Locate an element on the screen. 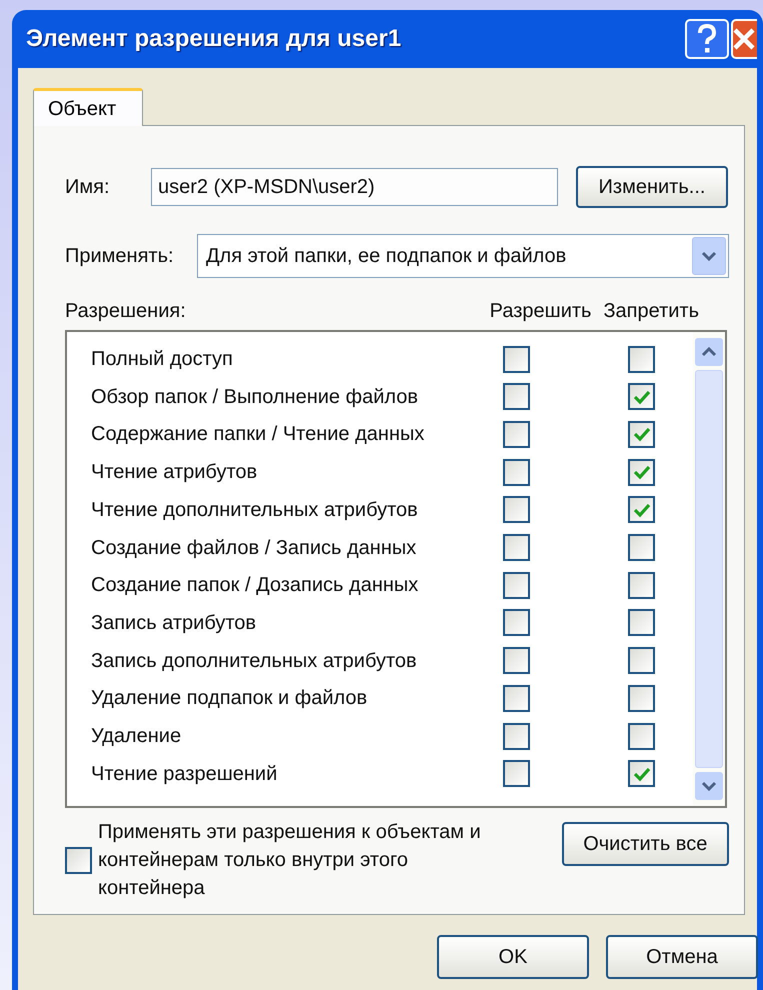  cancel-button: Отмена is located at coordinates (682, 957).